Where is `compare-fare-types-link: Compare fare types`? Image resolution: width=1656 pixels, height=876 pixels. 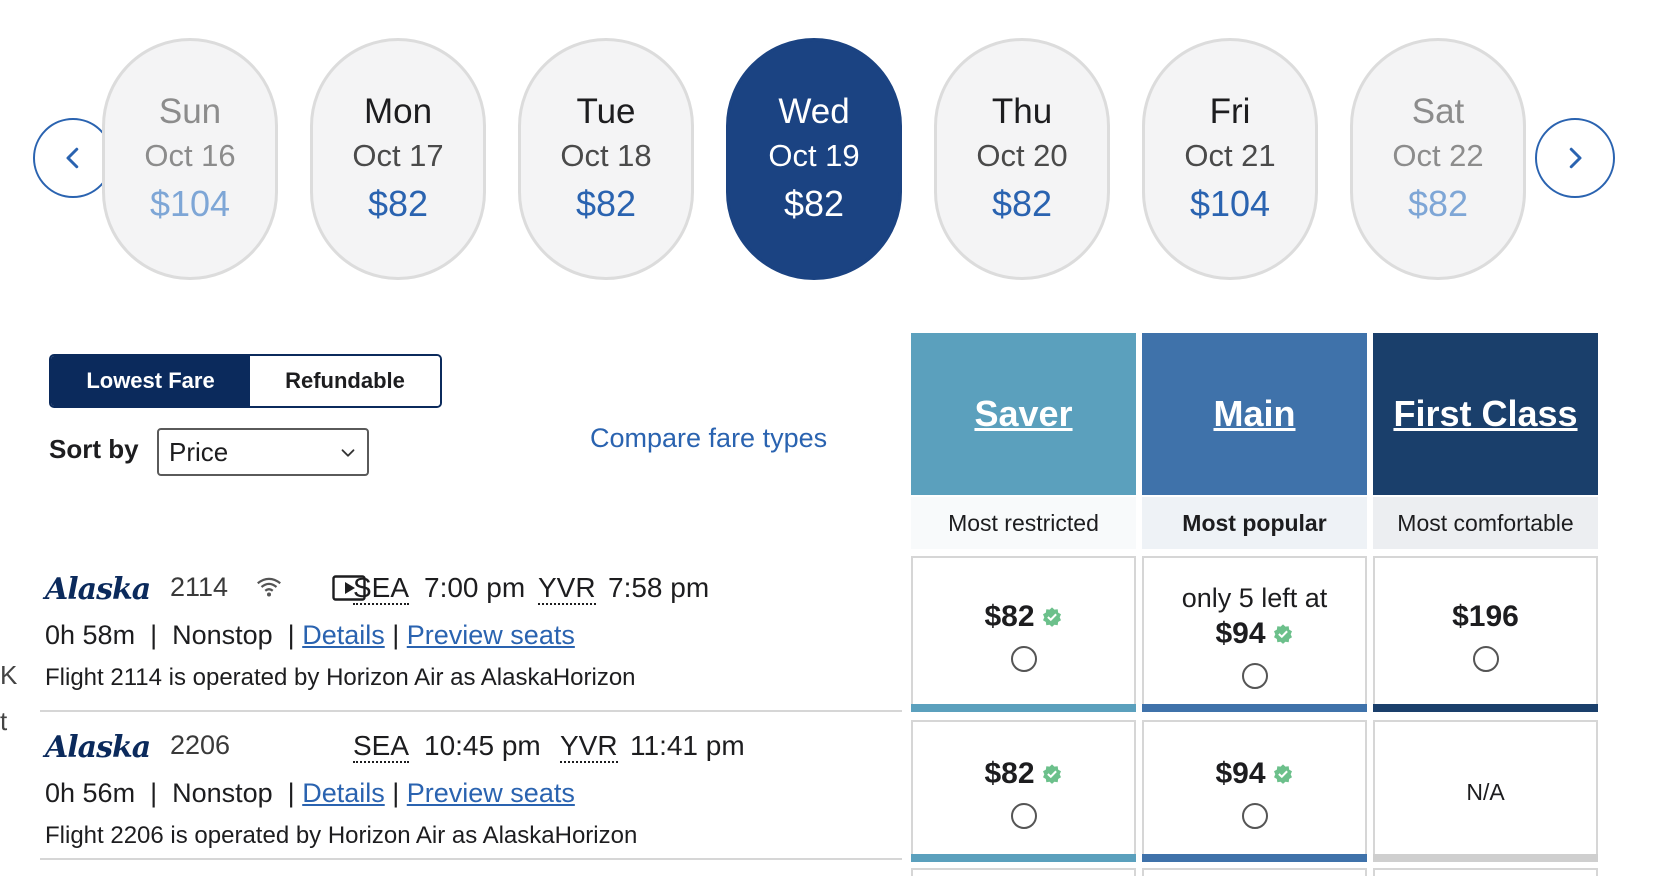
compare-fare-types-link: Compare fare types is located at coordinates (708, 438).